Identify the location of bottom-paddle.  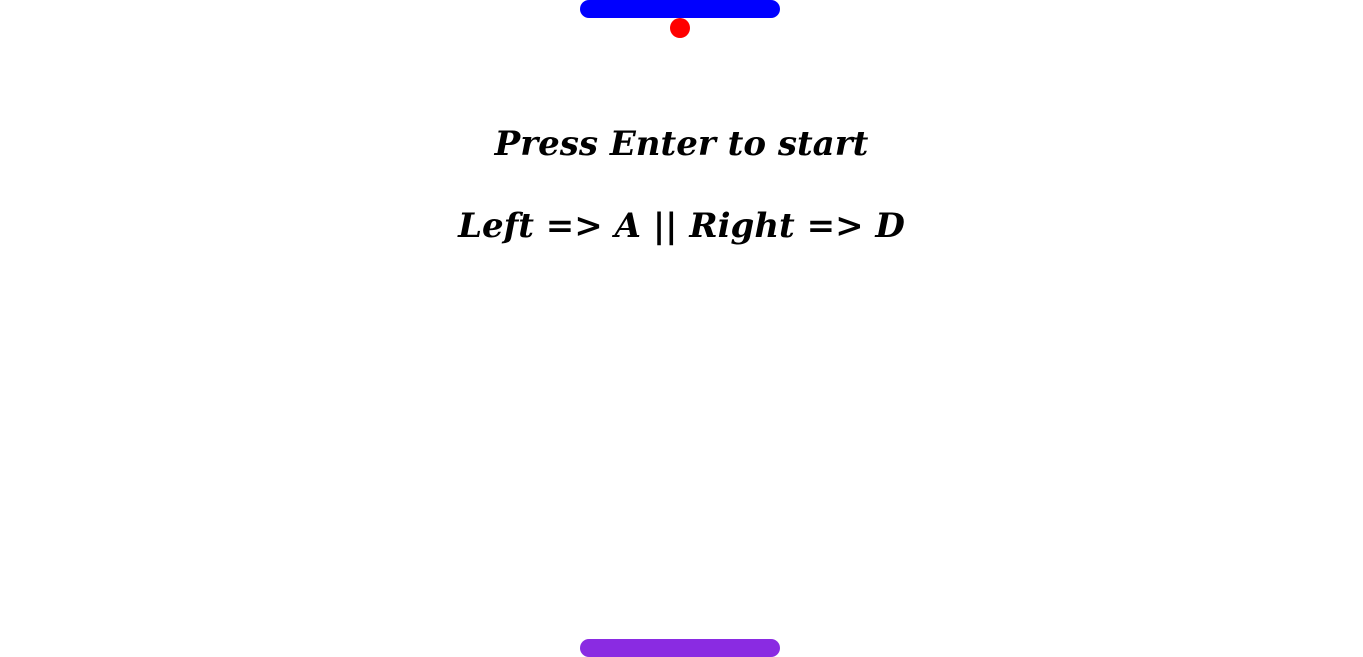
(680, 648).